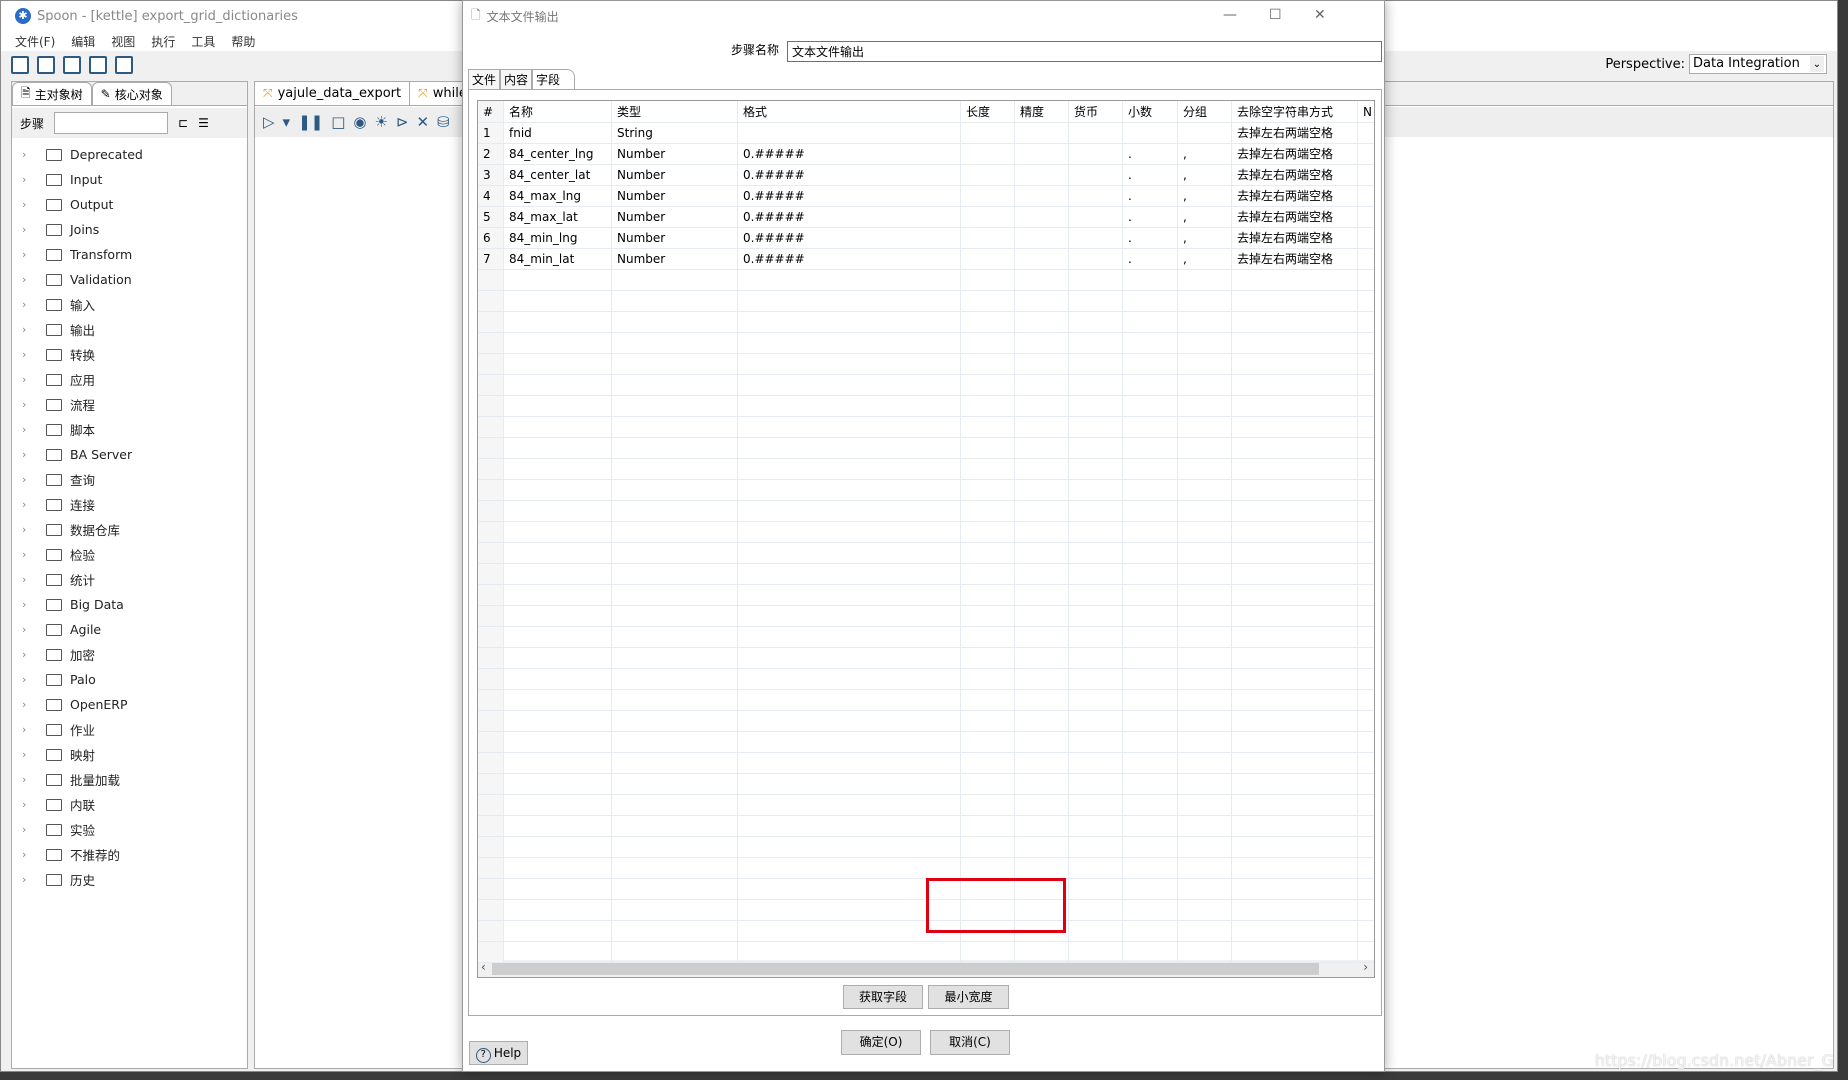 The image size is (1848, 1080). Describe the element at coordinates (1205, 196) in the screenshot. I see `table-cell: ,` at that location.